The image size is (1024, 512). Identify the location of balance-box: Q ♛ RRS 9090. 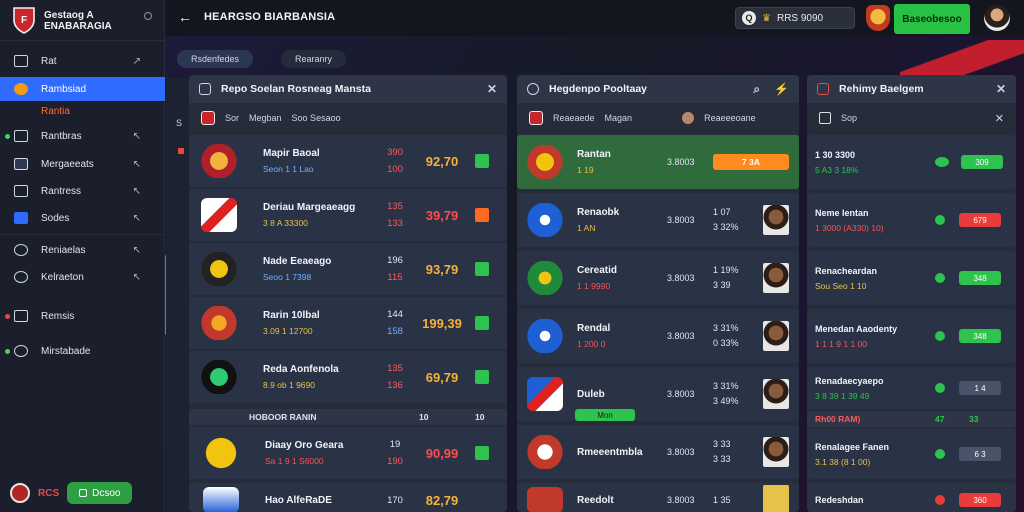
(795, 18).